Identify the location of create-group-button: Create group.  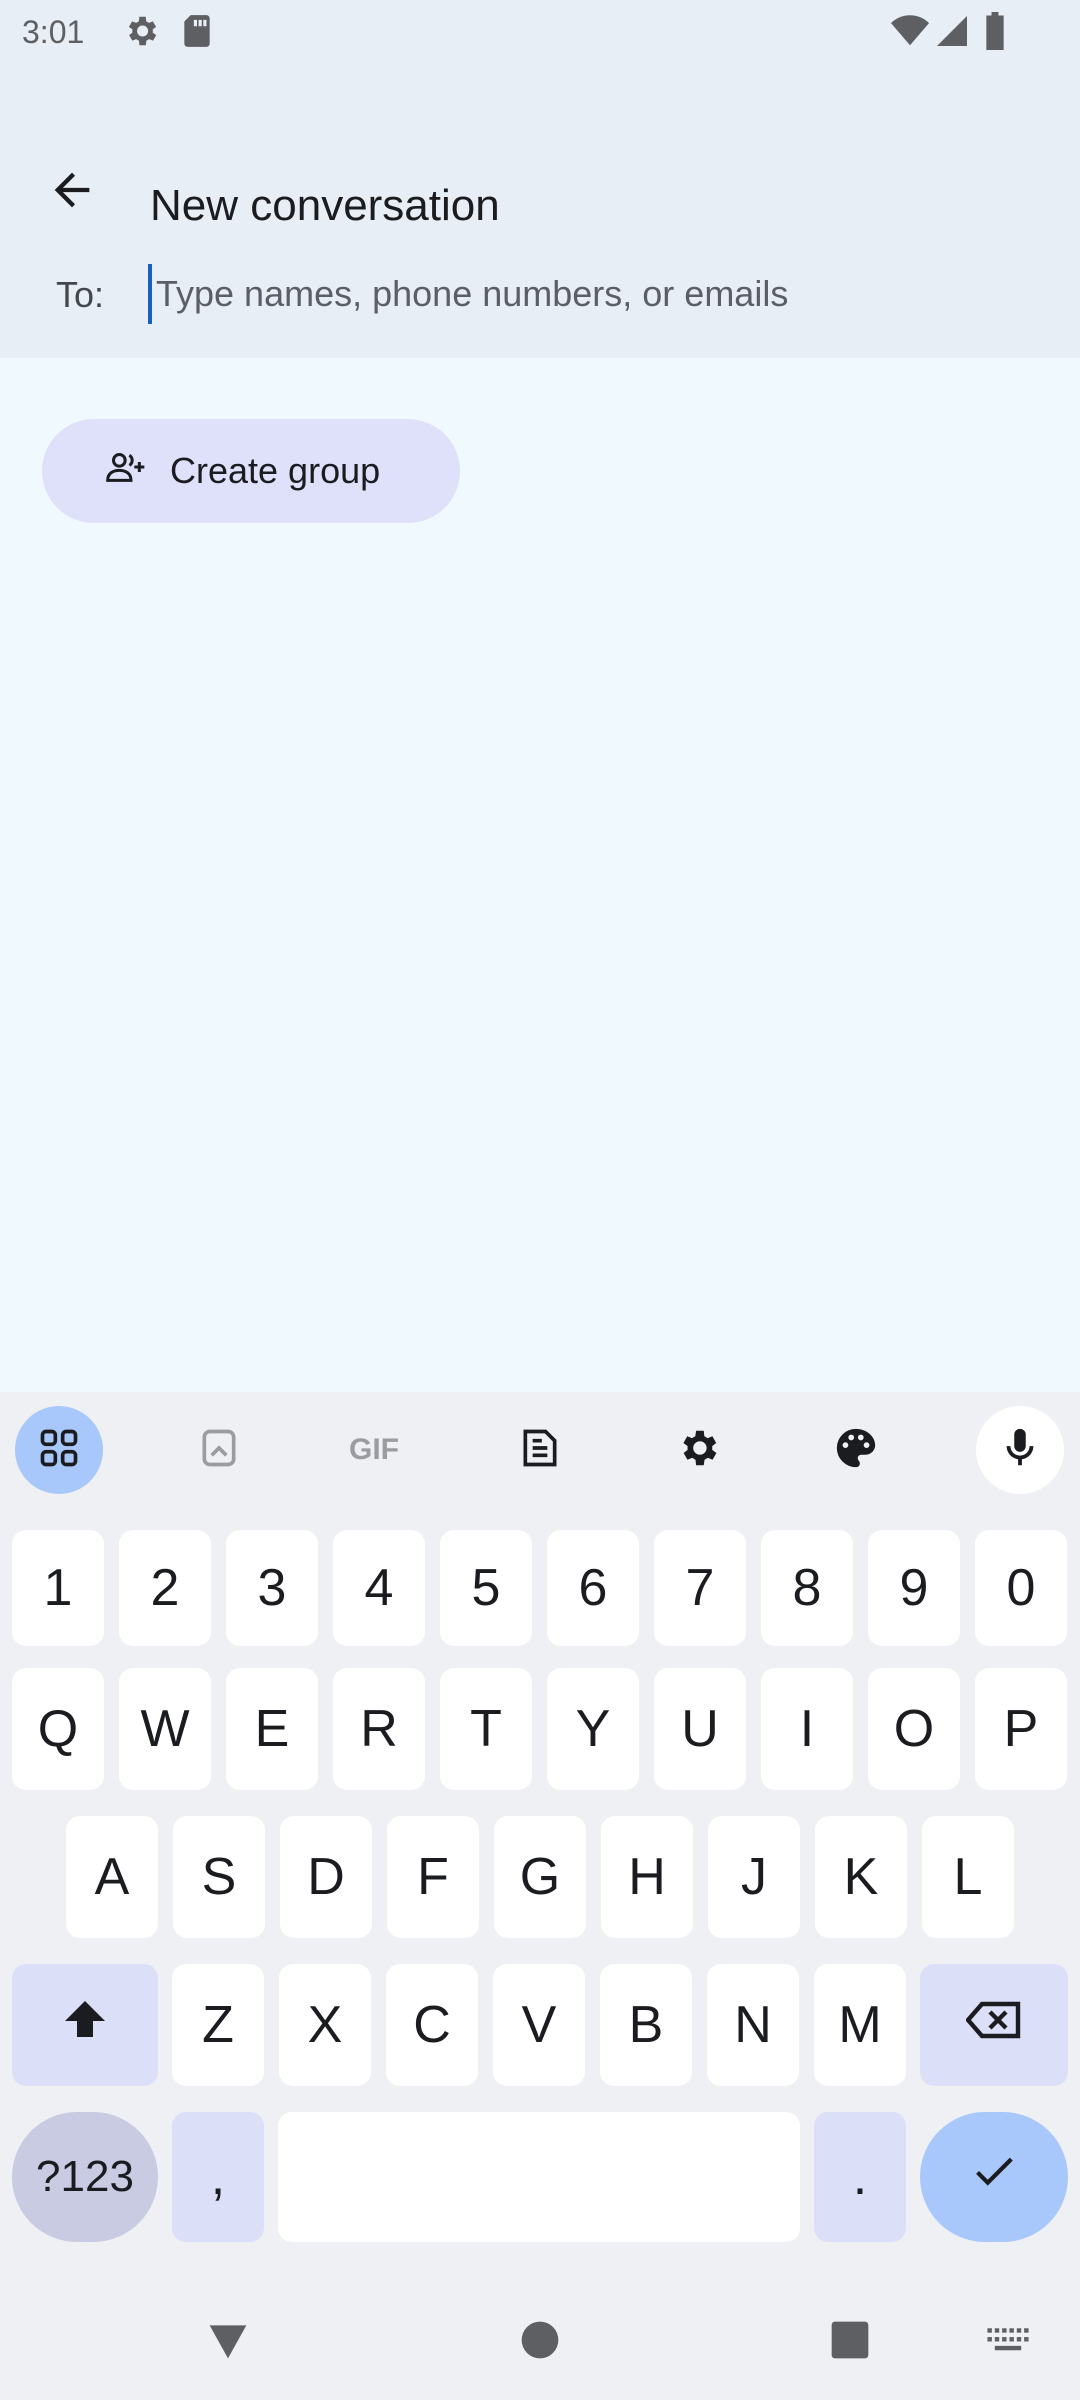
(251, 471).